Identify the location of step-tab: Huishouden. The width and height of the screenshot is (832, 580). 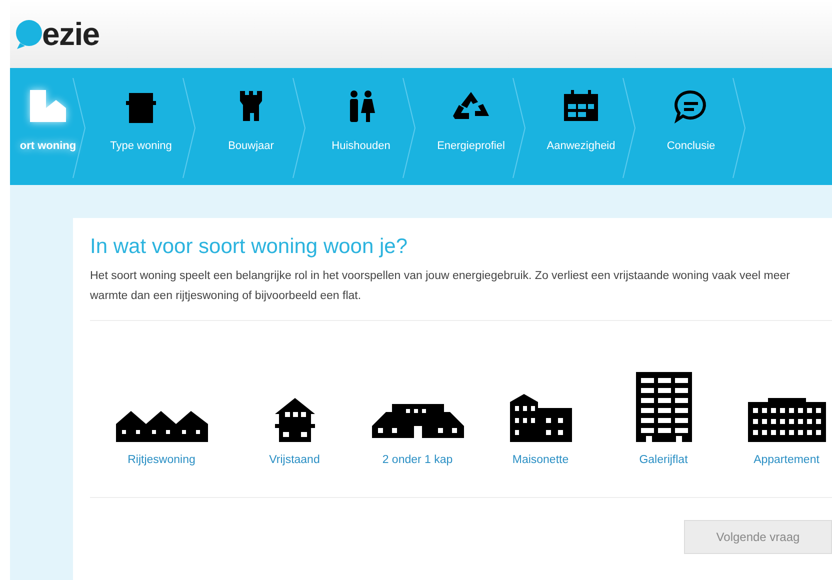
(361, 121).